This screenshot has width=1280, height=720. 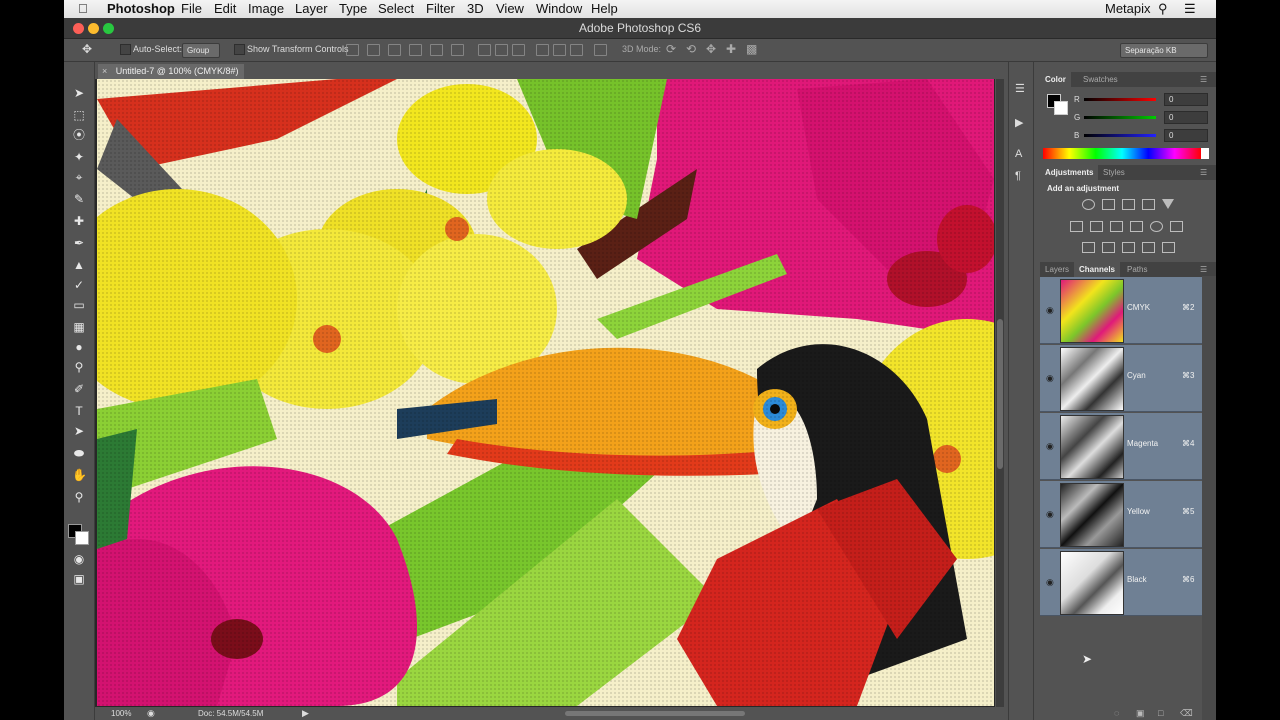 I want to click on clone-stamp-tool-icon: ▲, so click(x=79, y=265).